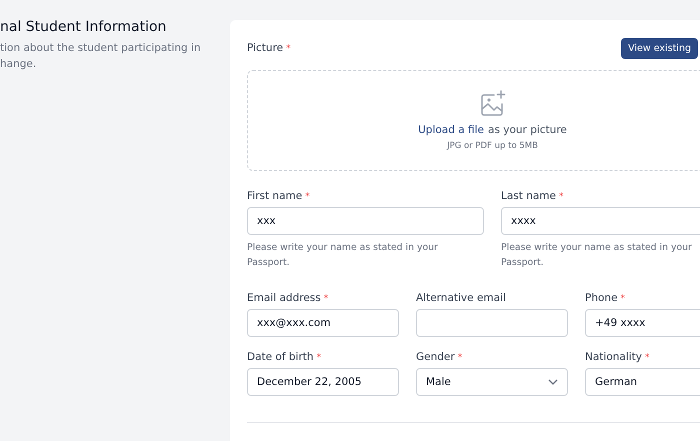  Describe the element at coordinates (284, 357) in the screenshot. I see `field-label: Date of birth *` at that location.